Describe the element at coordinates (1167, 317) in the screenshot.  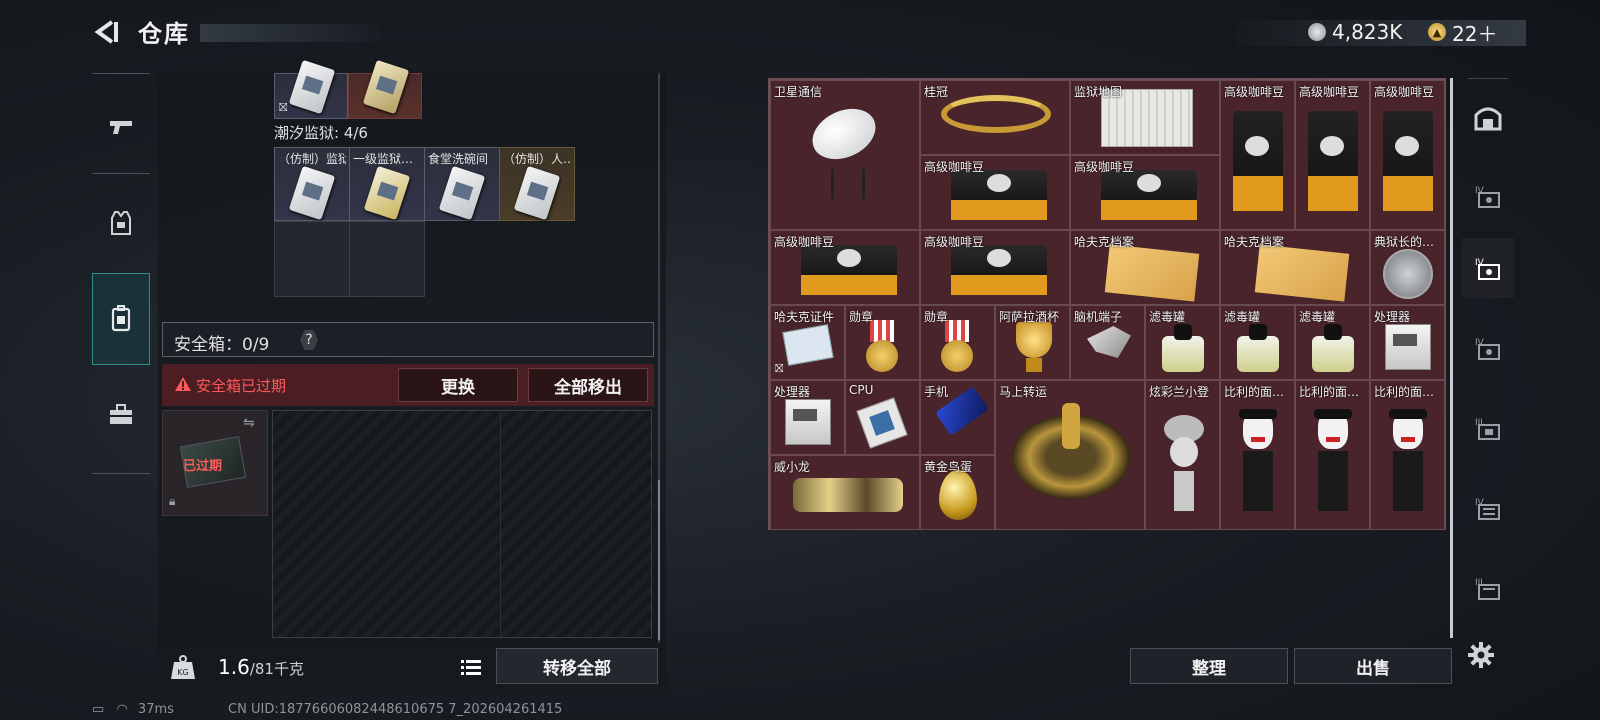
I see `stash-item-label: 滤毒罐` at that location.